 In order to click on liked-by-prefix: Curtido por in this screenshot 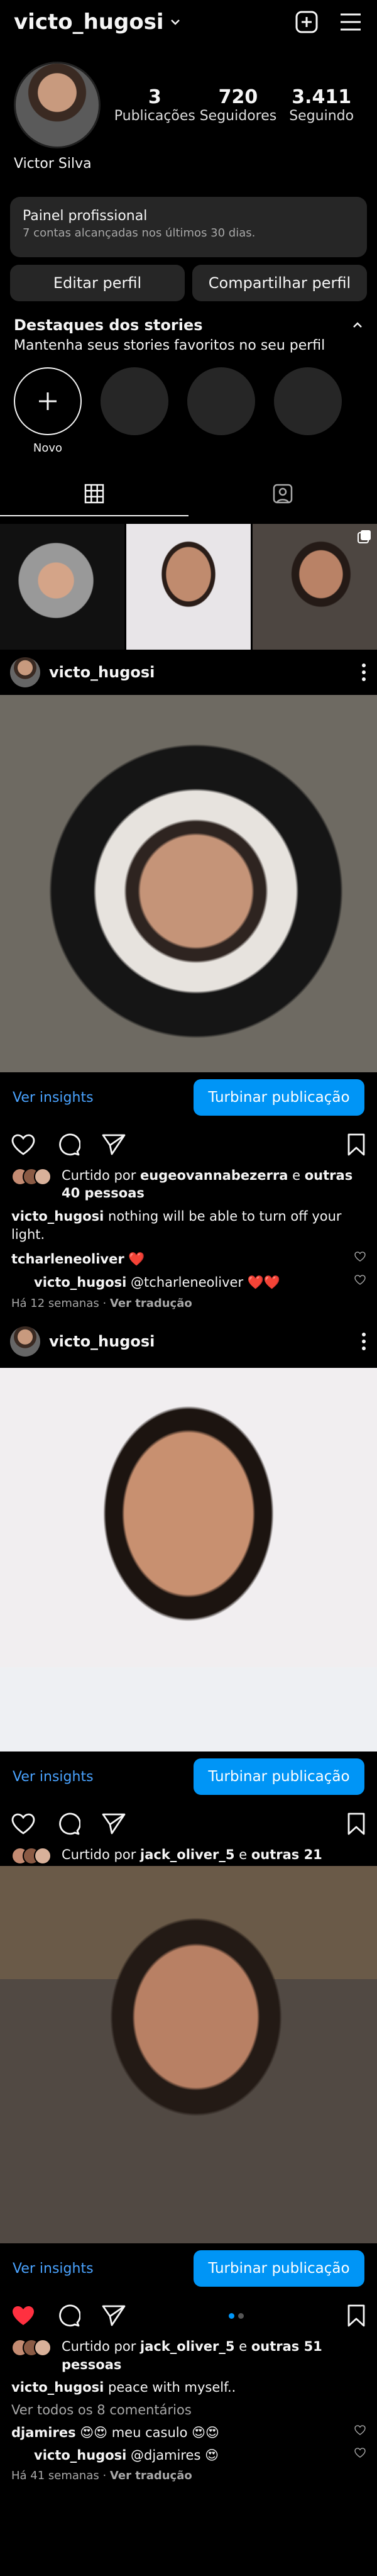, I will do `click(101, 1855)`.